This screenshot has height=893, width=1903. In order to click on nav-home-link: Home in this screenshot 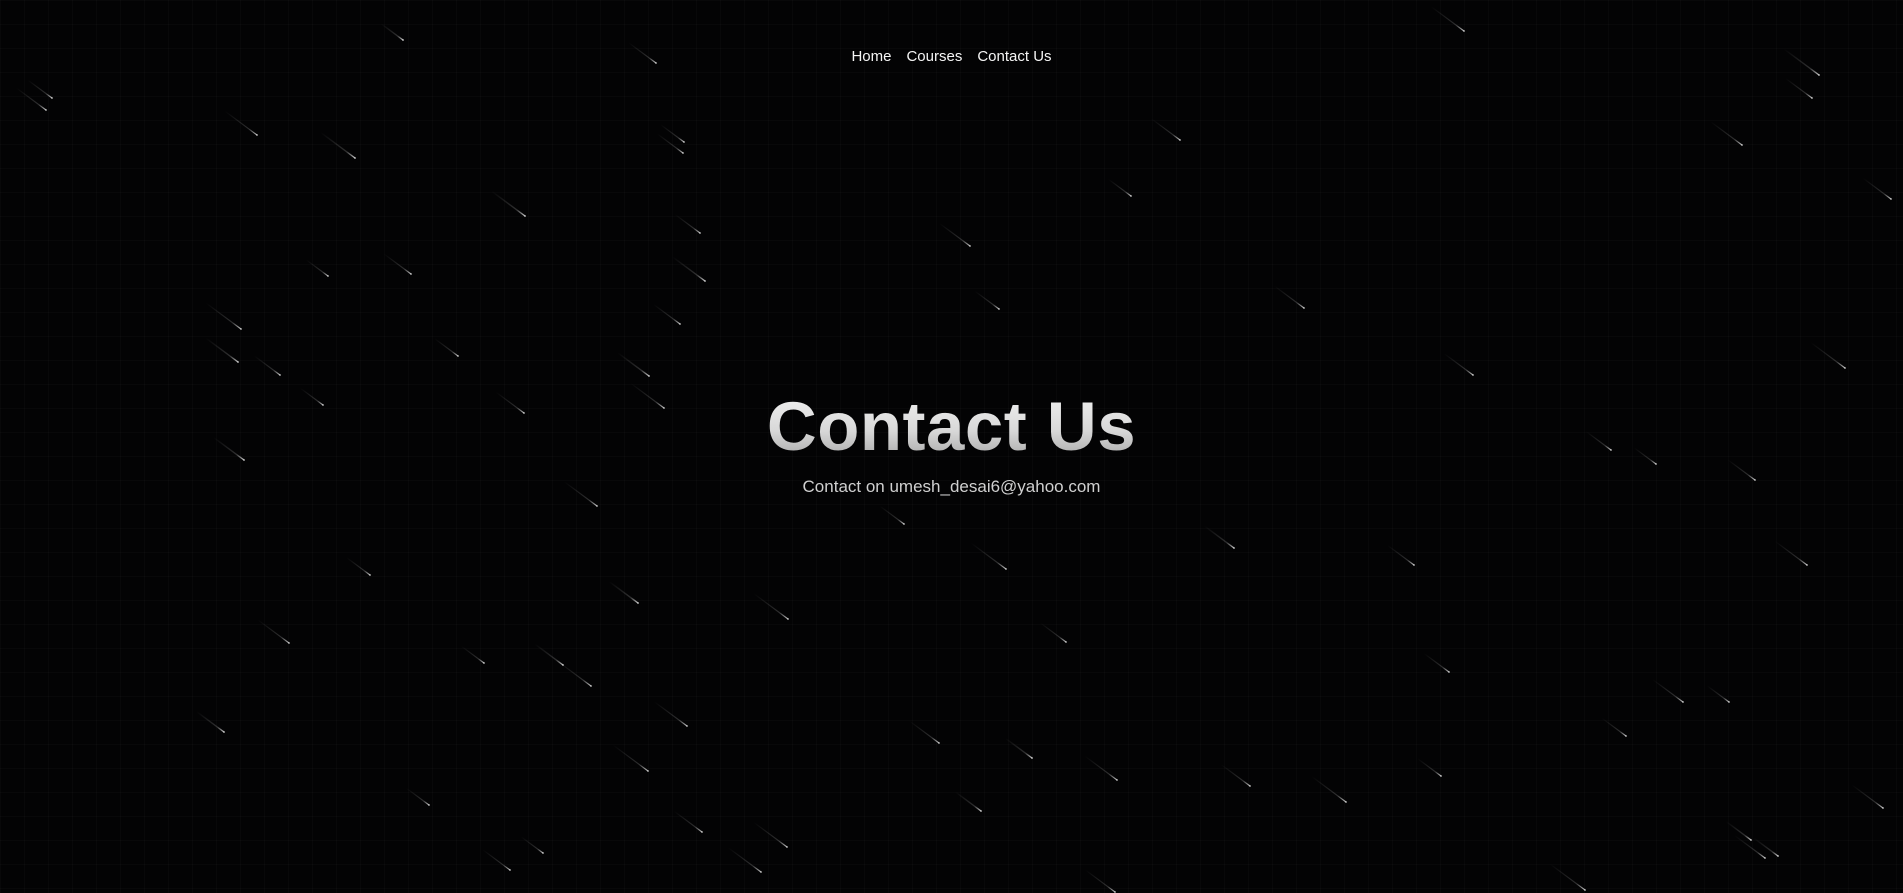, I will do `click(871, 57)`.